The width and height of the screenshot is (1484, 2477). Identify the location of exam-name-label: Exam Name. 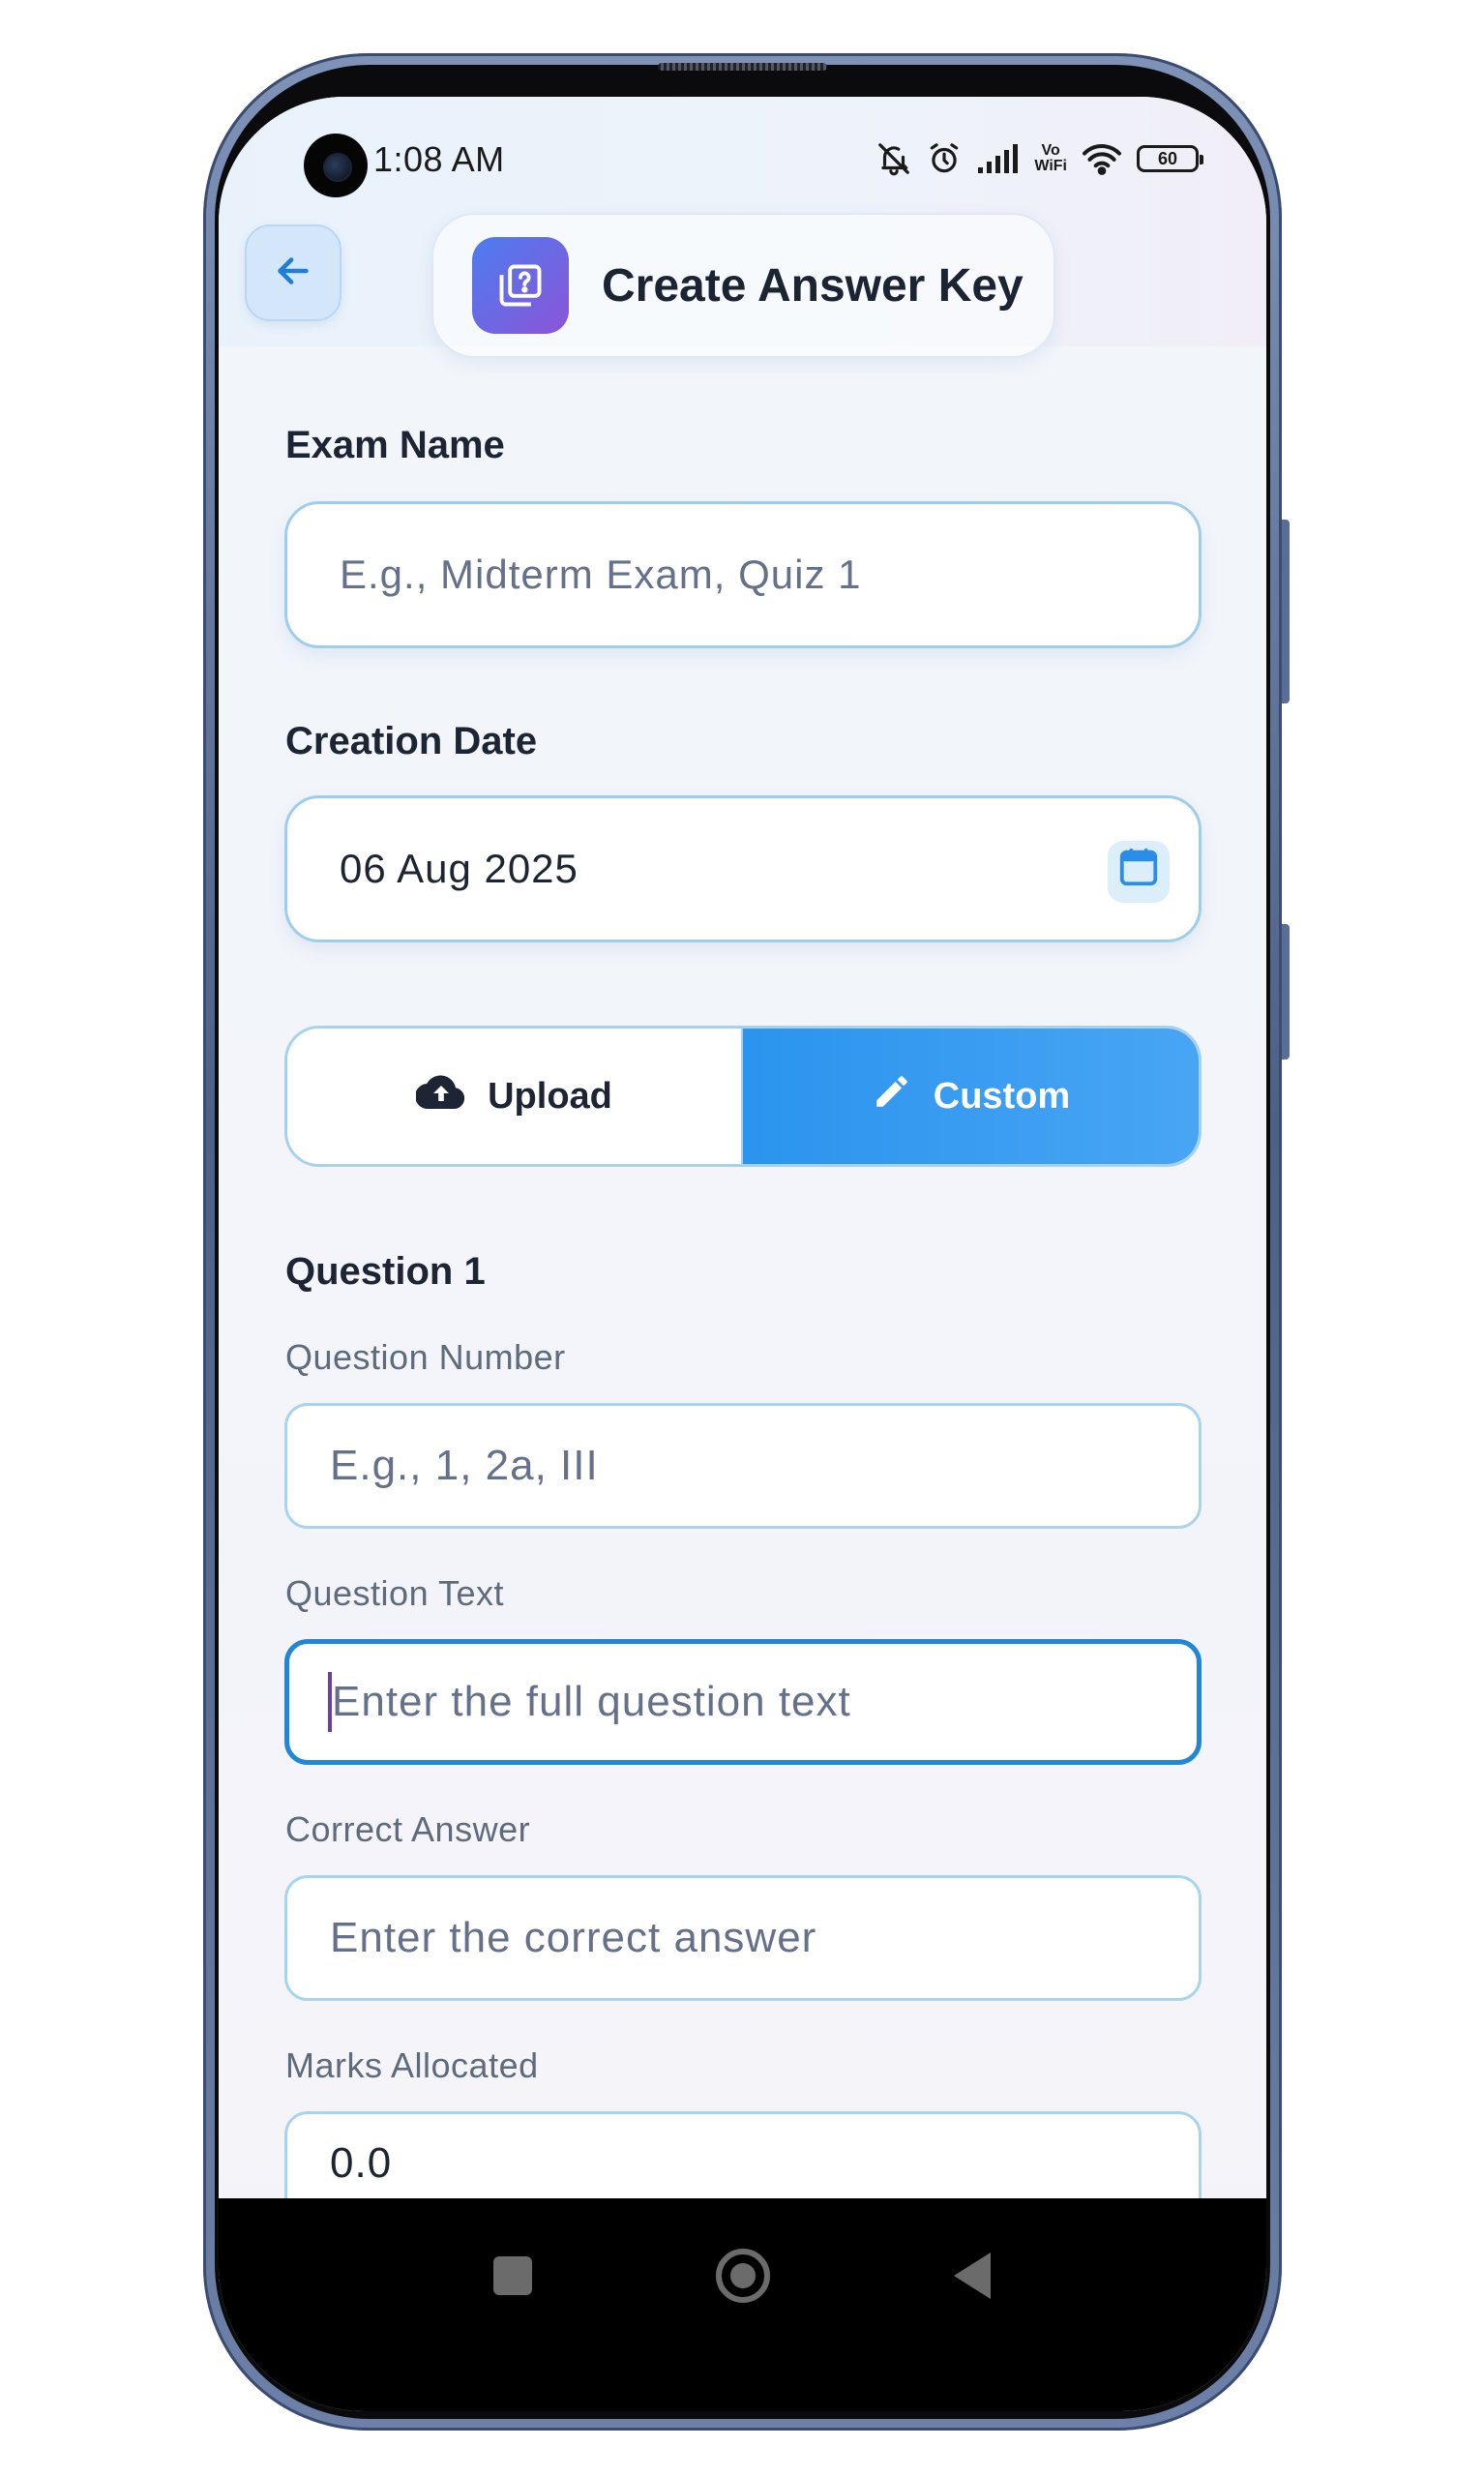
(395, 445).